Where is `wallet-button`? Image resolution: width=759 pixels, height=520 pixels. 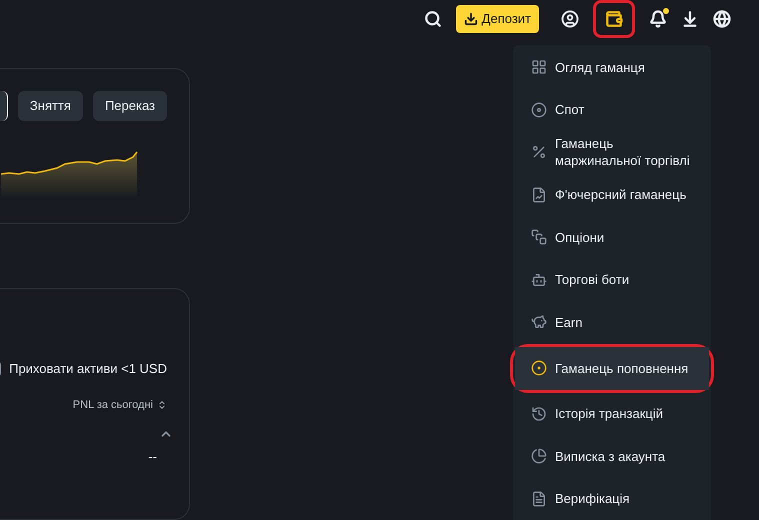
wallet-button is located at coordinates (614, 19).